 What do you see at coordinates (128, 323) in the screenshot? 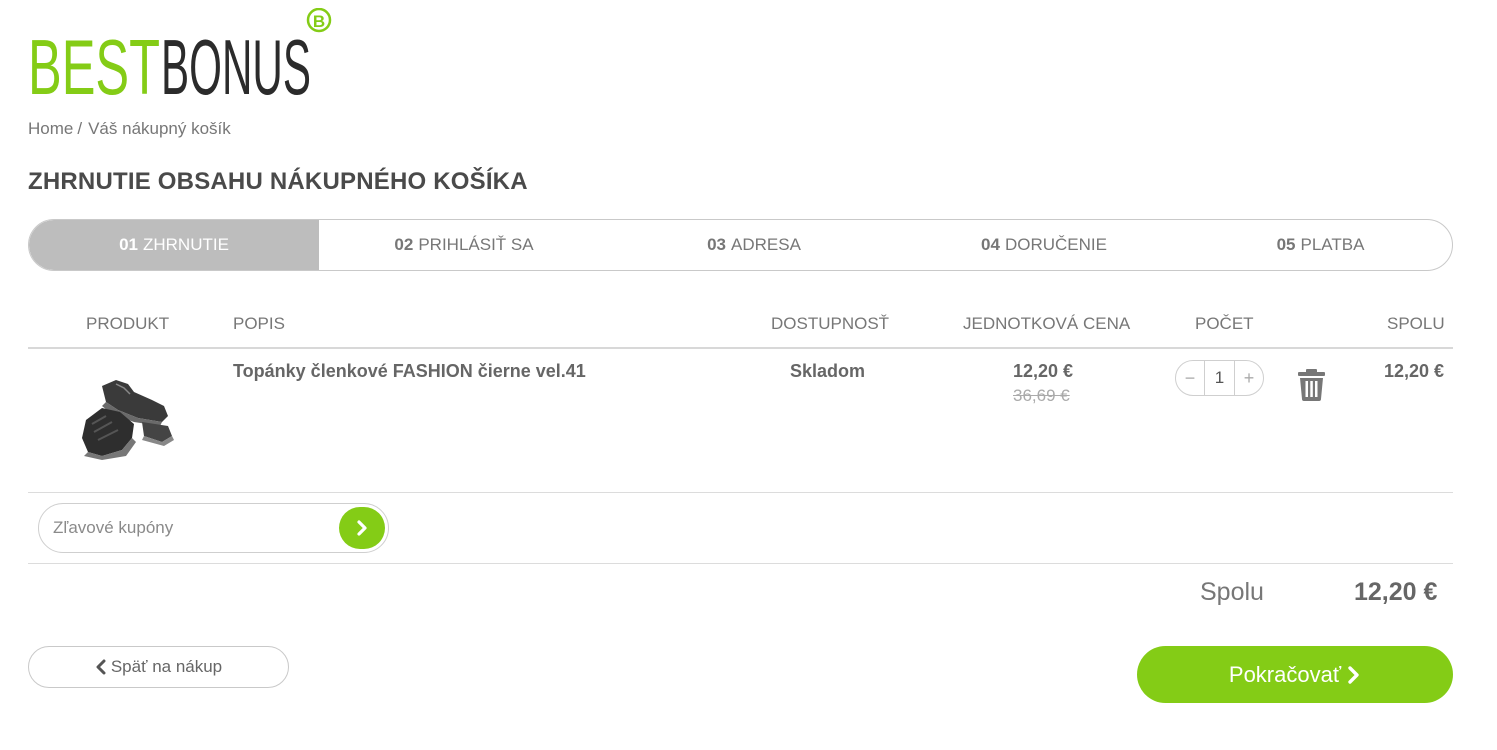
I see `header-product: PRODUKT` at bounding box center [128, 323].